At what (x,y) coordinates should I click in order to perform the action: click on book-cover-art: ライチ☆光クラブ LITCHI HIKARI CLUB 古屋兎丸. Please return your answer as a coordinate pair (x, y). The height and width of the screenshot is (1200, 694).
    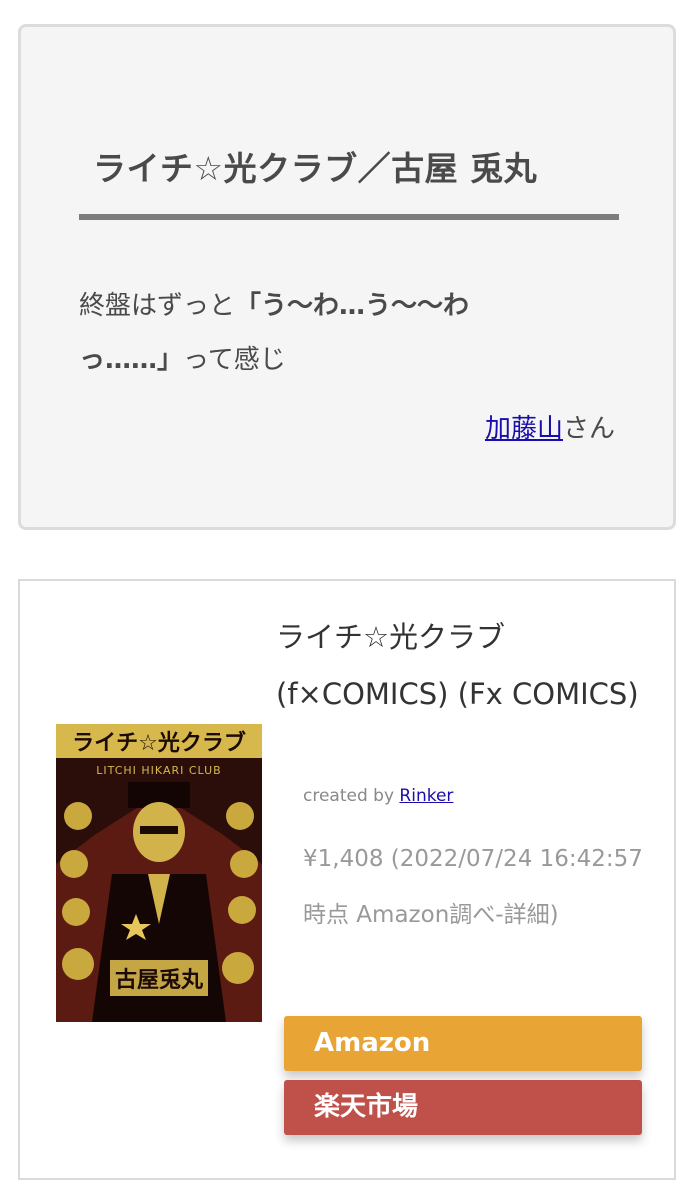
    Looking at the image, I should click on (159, 873).